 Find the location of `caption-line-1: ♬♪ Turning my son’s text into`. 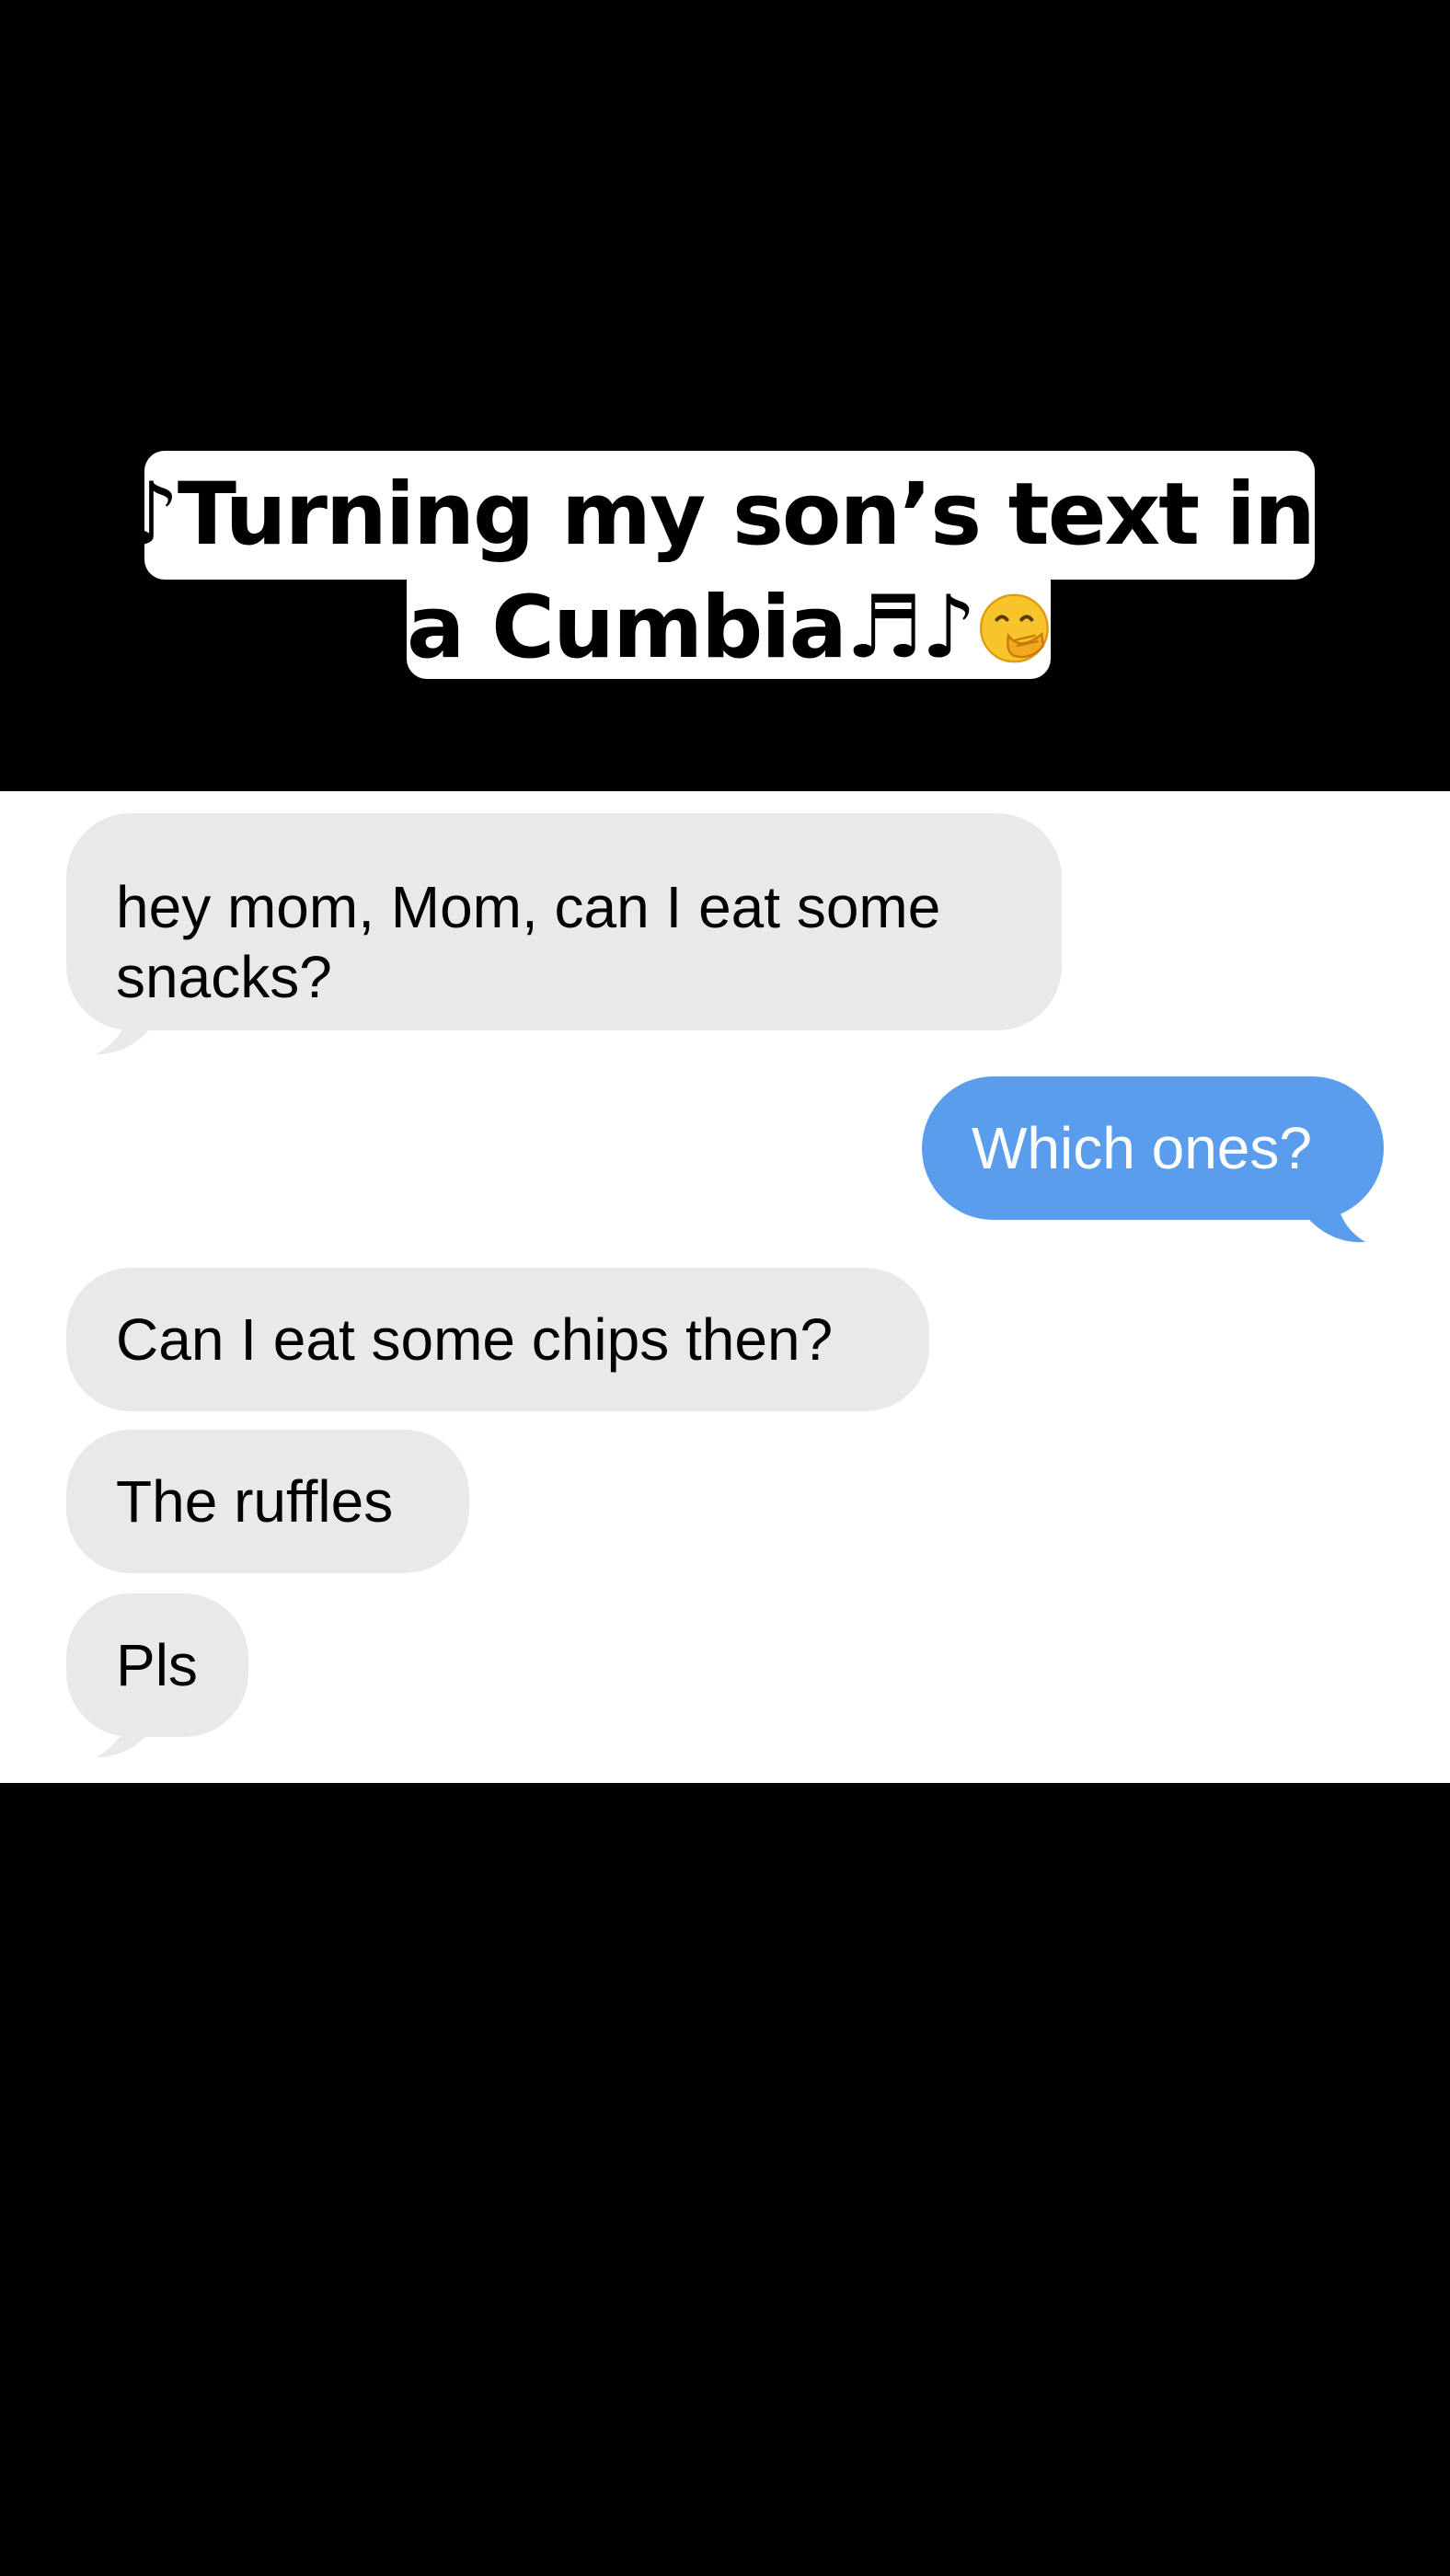

caption-line-1: ♬♪ Turning my son’s text into is located at coordinates (731, 515).